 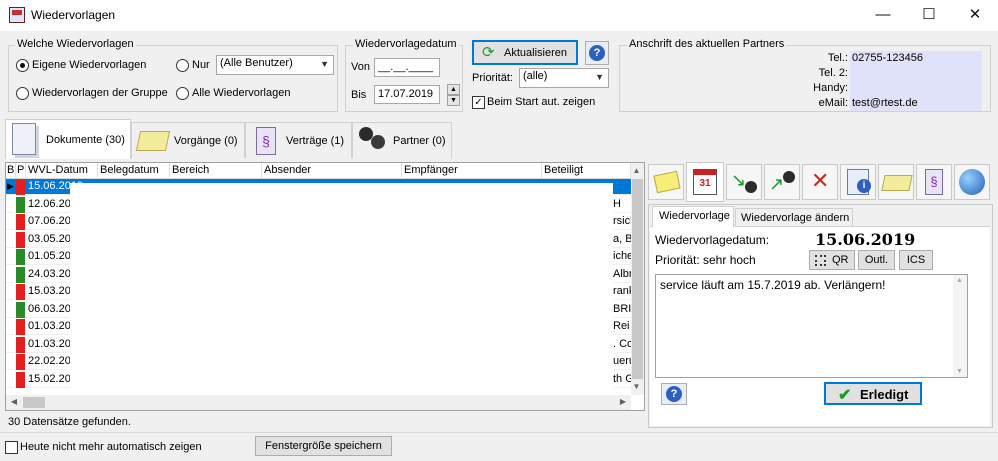 I want to click on minimize-button: —, so click(x=883, y=15).